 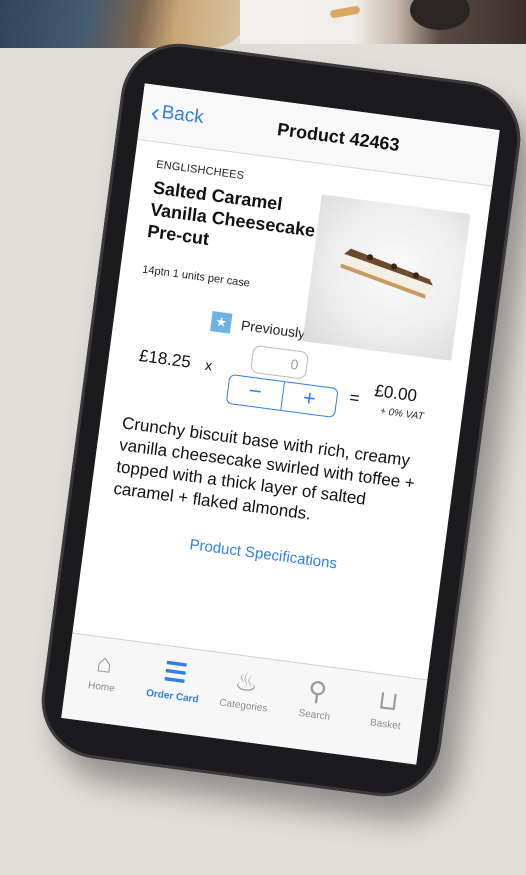 I want to click on tab-basket: ⊔ Basket, so click(x=385, y=722).